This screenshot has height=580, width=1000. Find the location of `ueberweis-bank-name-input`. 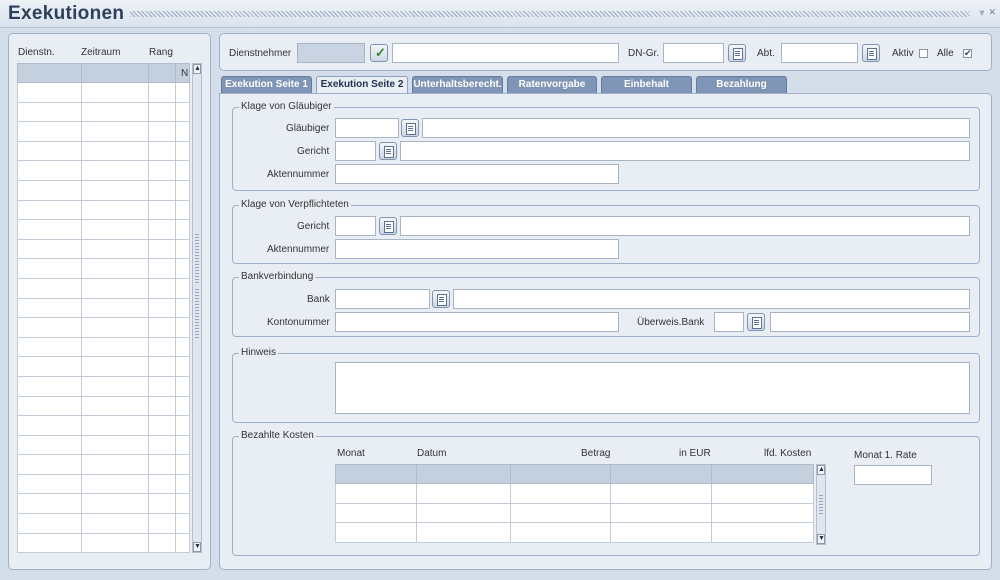

ueberweis-bank-name-input is located at coordinates (870, 322).